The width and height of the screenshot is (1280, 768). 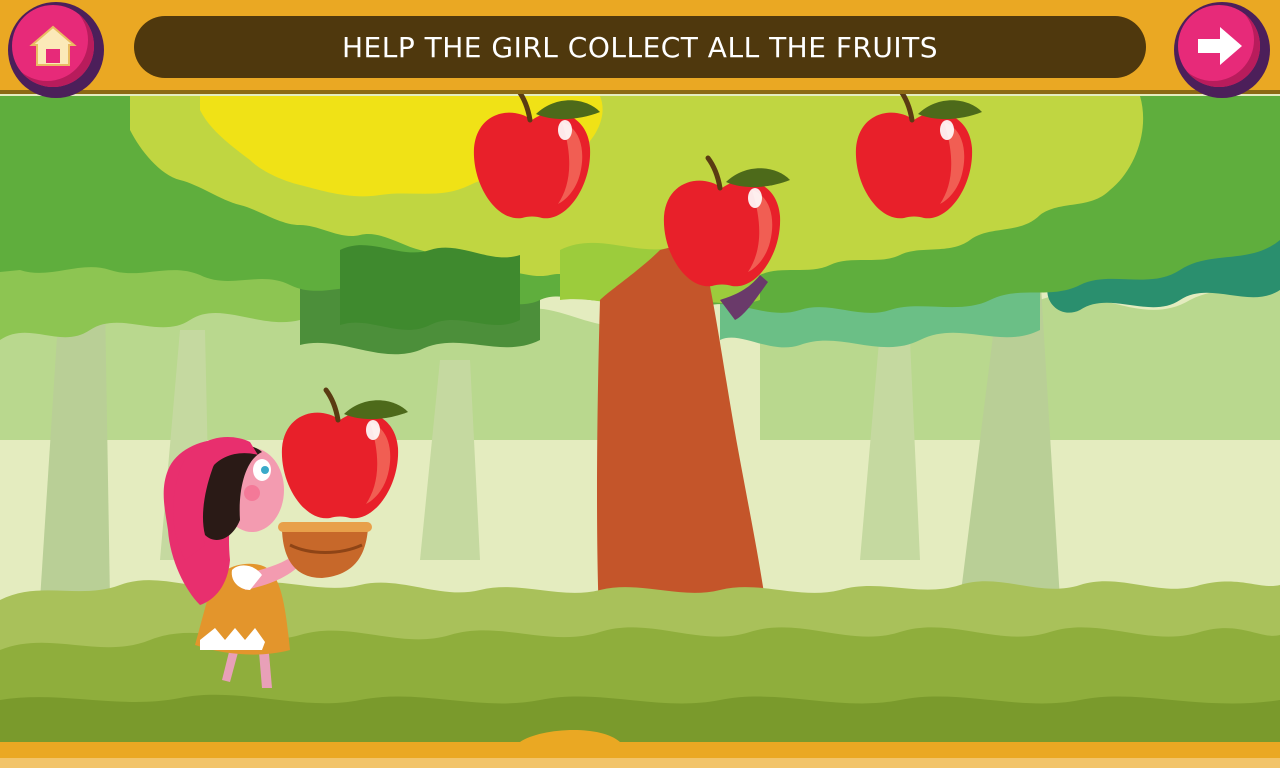 I want to click on next-button, so click(x=1222, y=50).